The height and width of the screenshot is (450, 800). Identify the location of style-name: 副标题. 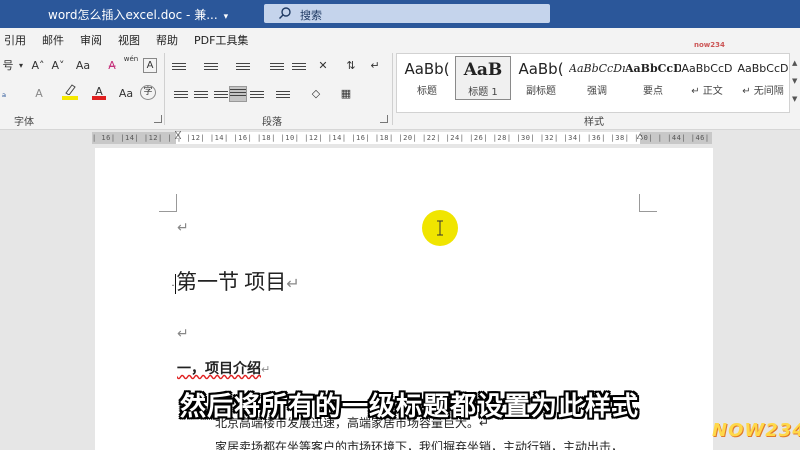
(541, 91).